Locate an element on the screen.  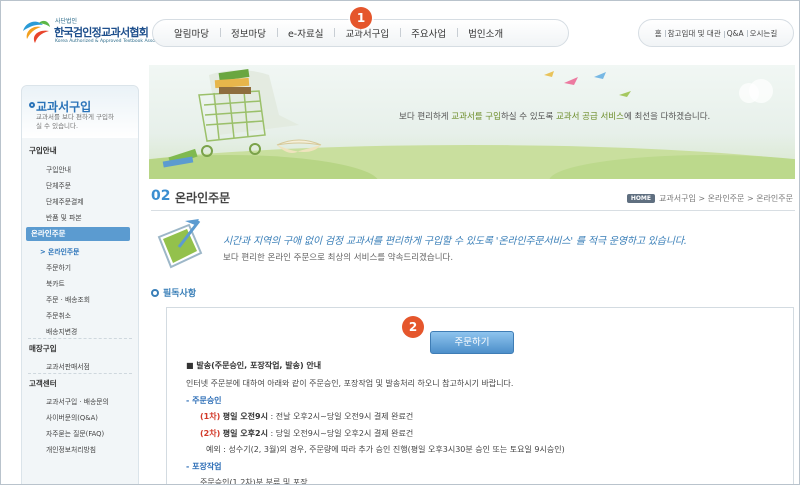
sidebar-item-group-order: 단체주문 is located at coordinates (58, 185).